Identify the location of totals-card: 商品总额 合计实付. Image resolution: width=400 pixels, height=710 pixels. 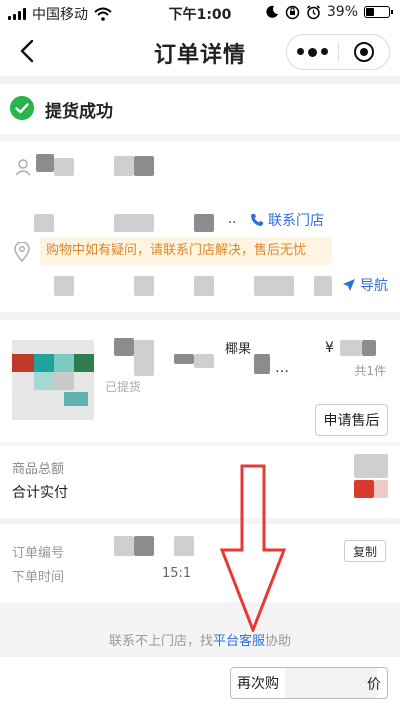
(200, 482).